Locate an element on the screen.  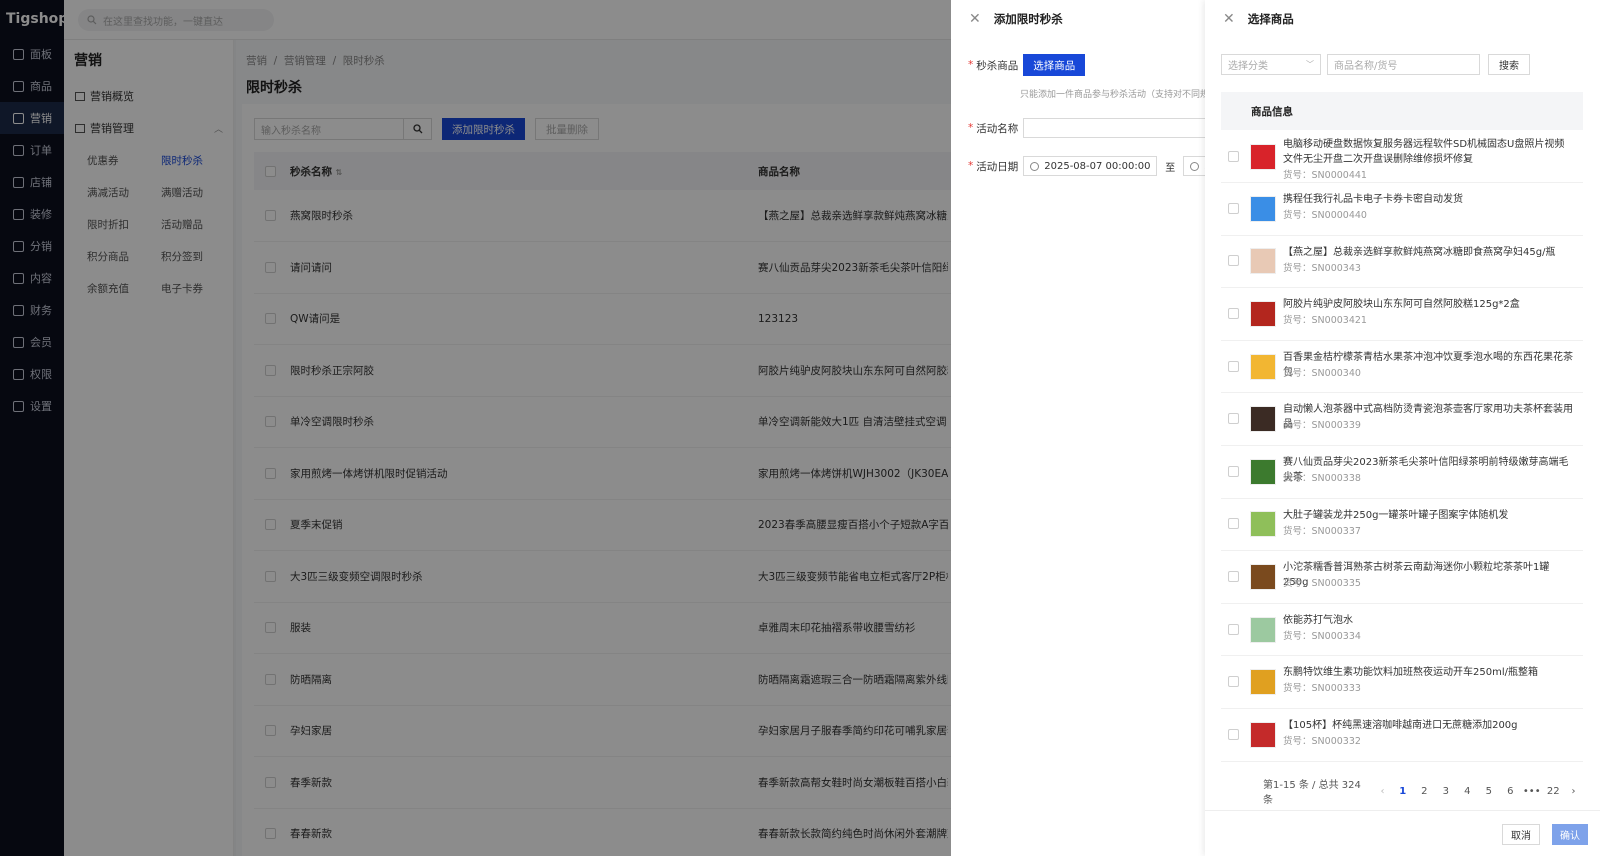
page-number: 1 is located at coordinates (1403, 791).